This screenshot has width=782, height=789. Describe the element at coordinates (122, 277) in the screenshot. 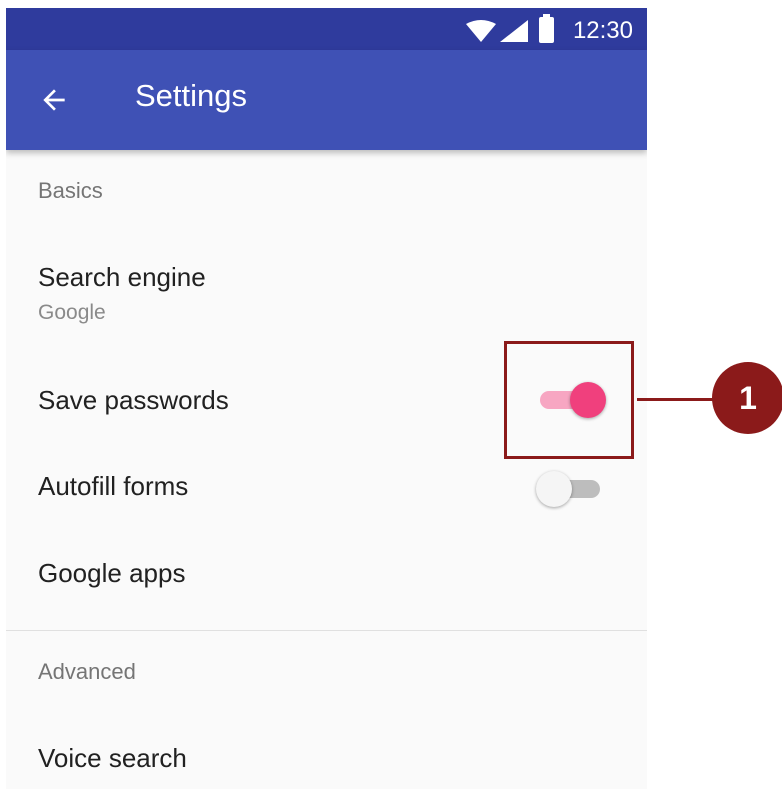

I see `search-engine-label: Search engine` at that location.